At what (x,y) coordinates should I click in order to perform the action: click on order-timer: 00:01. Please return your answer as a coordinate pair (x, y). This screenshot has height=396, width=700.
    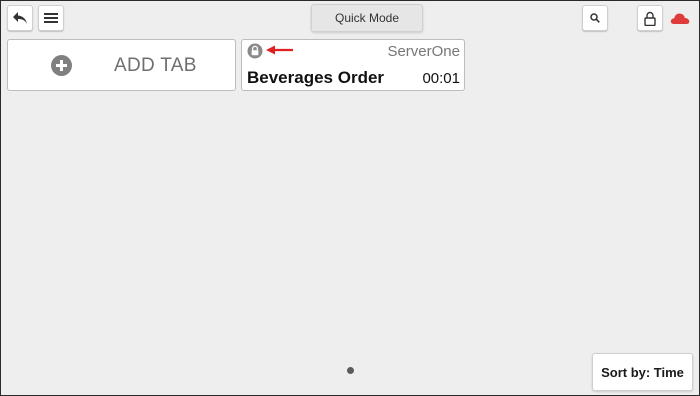
    Looking at the image, I should click on (441, 78).